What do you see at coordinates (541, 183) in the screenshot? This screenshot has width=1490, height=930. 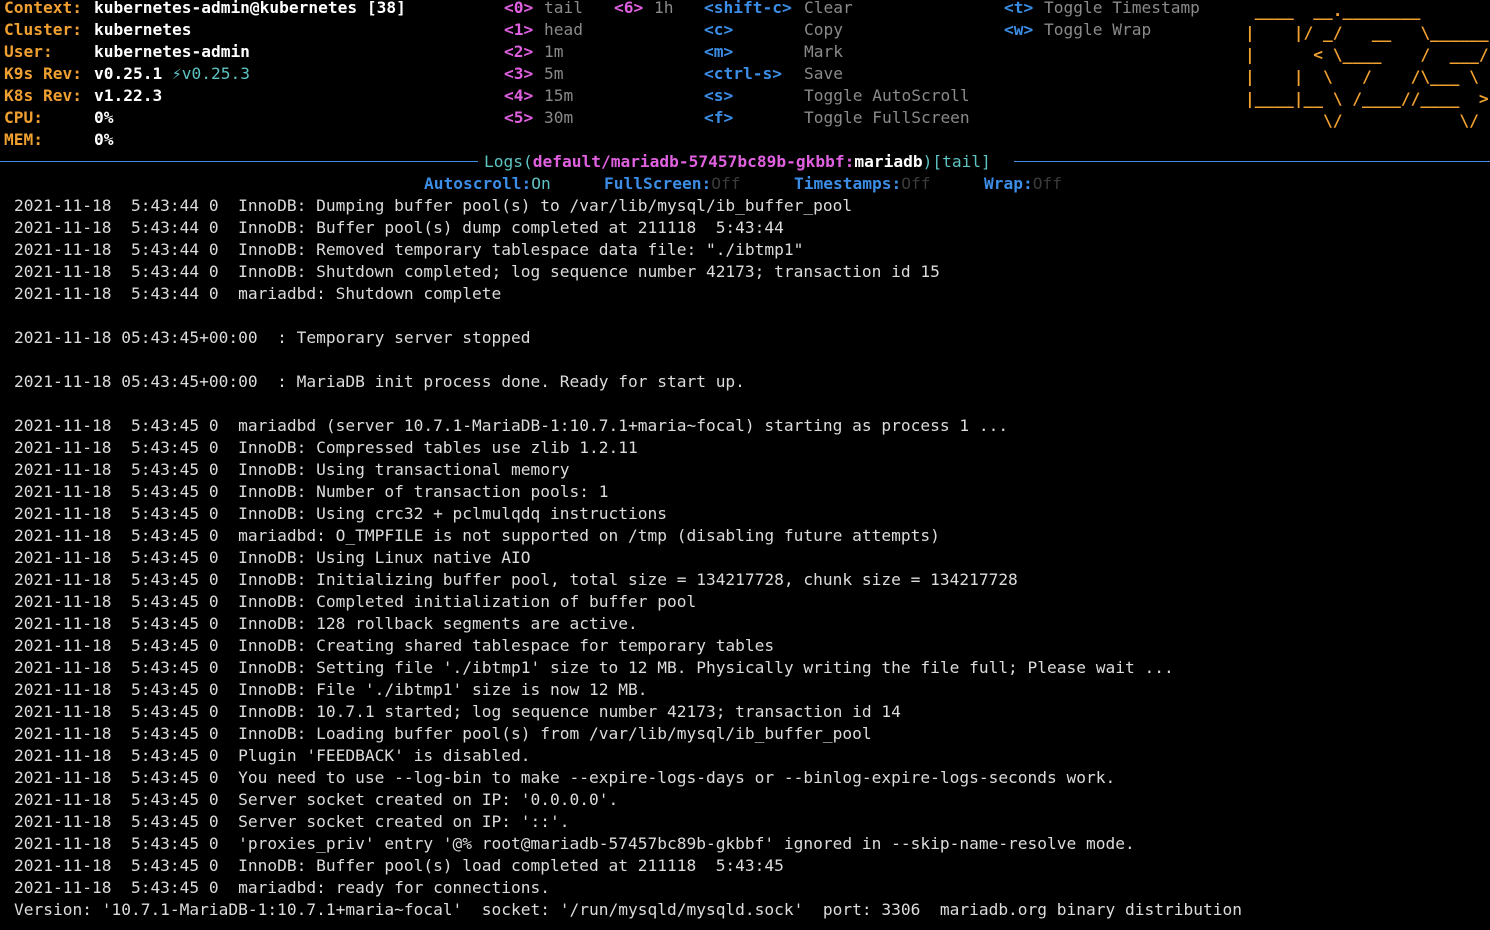 I see `status-value: On` at bounding box center [541, 183].